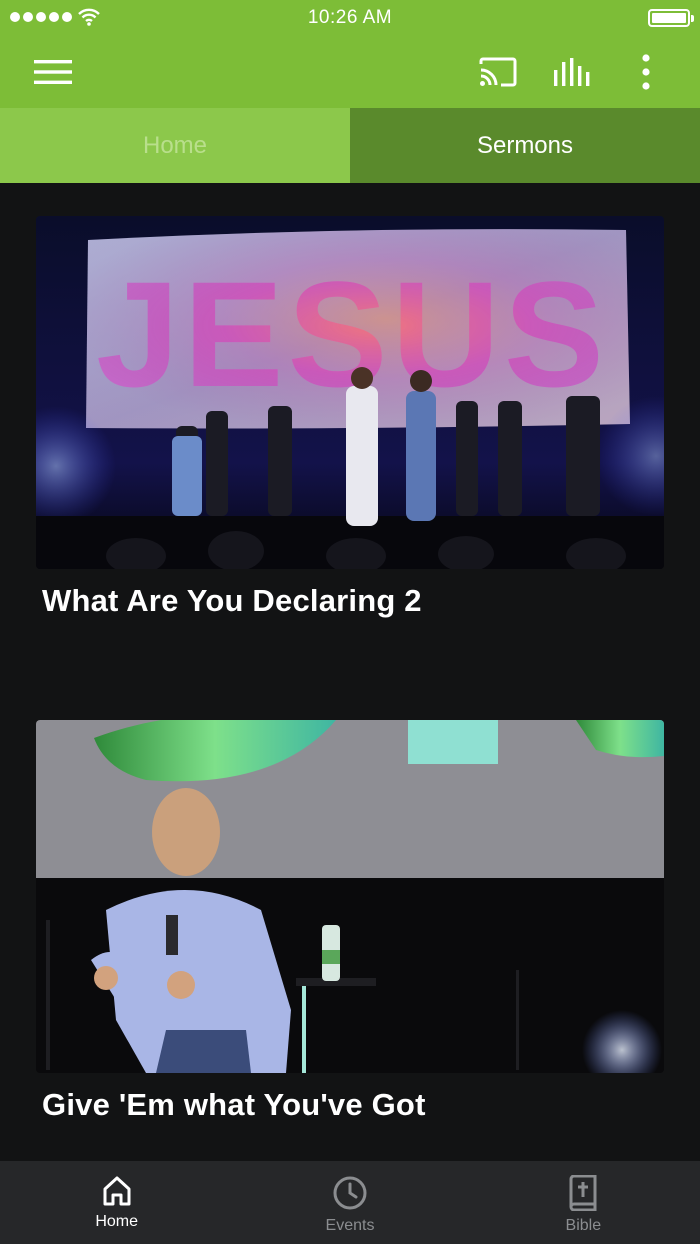 The width and height of the screenshot is (700, 1244). I want to click on tab-bar: Home Sermons, so click(350, 145).